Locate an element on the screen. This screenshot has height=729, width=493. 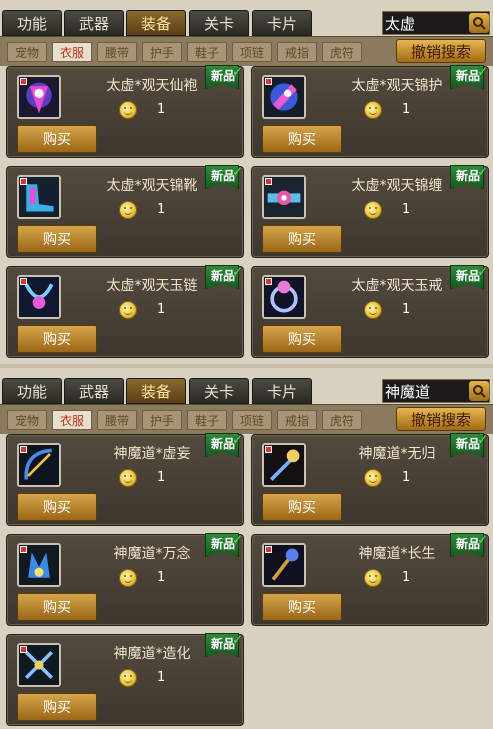
item-boots-icon is located at coordinates (39, 197).